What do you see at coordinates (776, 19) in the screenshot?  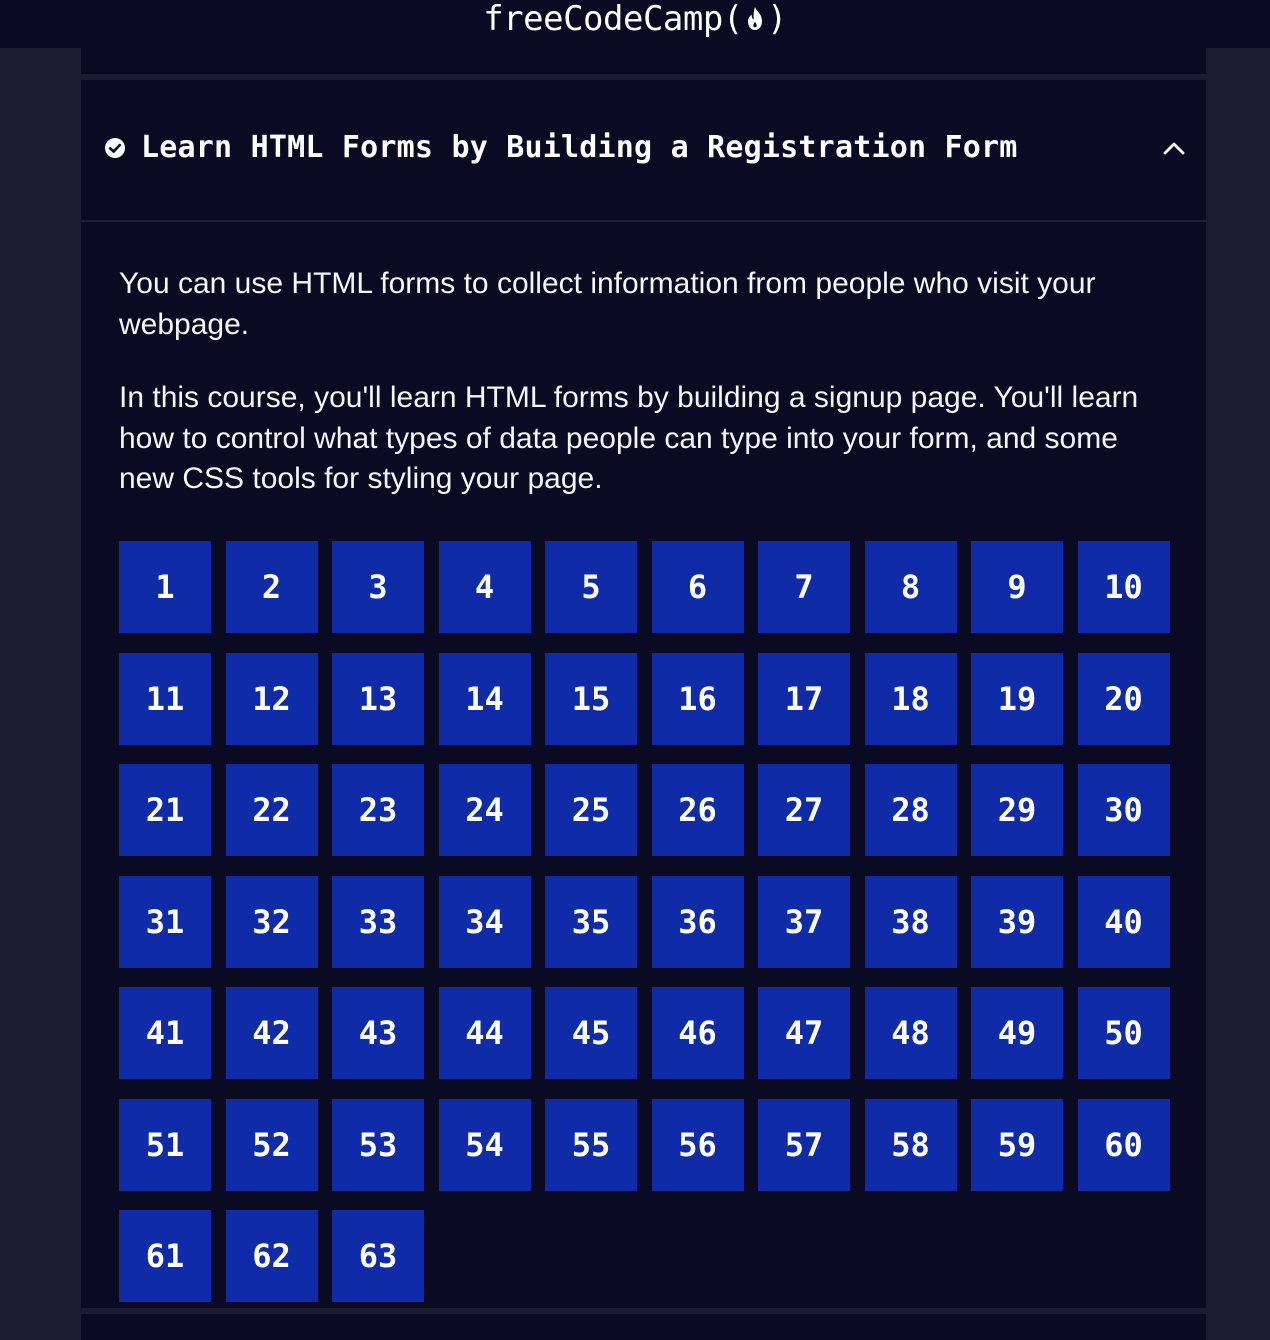 I see `logo-paren-close: )` at bounding box center [776, 19].